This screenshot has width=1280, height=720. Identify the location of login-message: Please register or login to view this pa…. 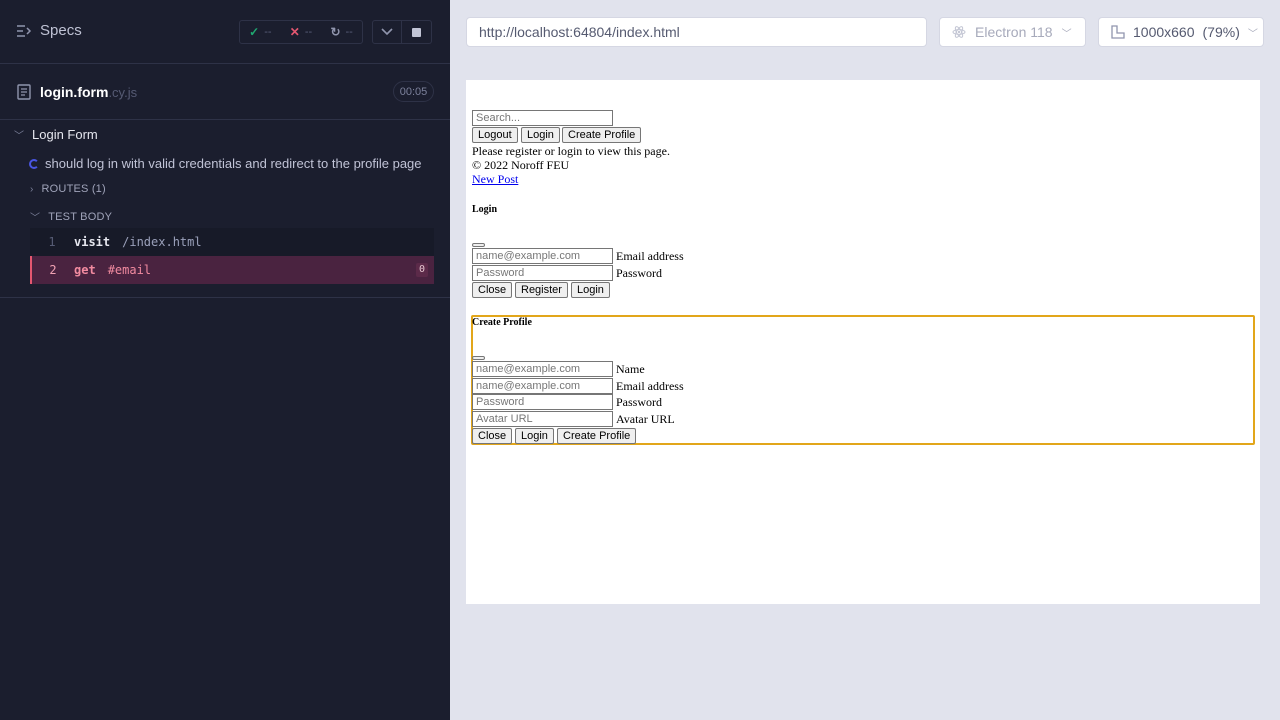
(571, 151).